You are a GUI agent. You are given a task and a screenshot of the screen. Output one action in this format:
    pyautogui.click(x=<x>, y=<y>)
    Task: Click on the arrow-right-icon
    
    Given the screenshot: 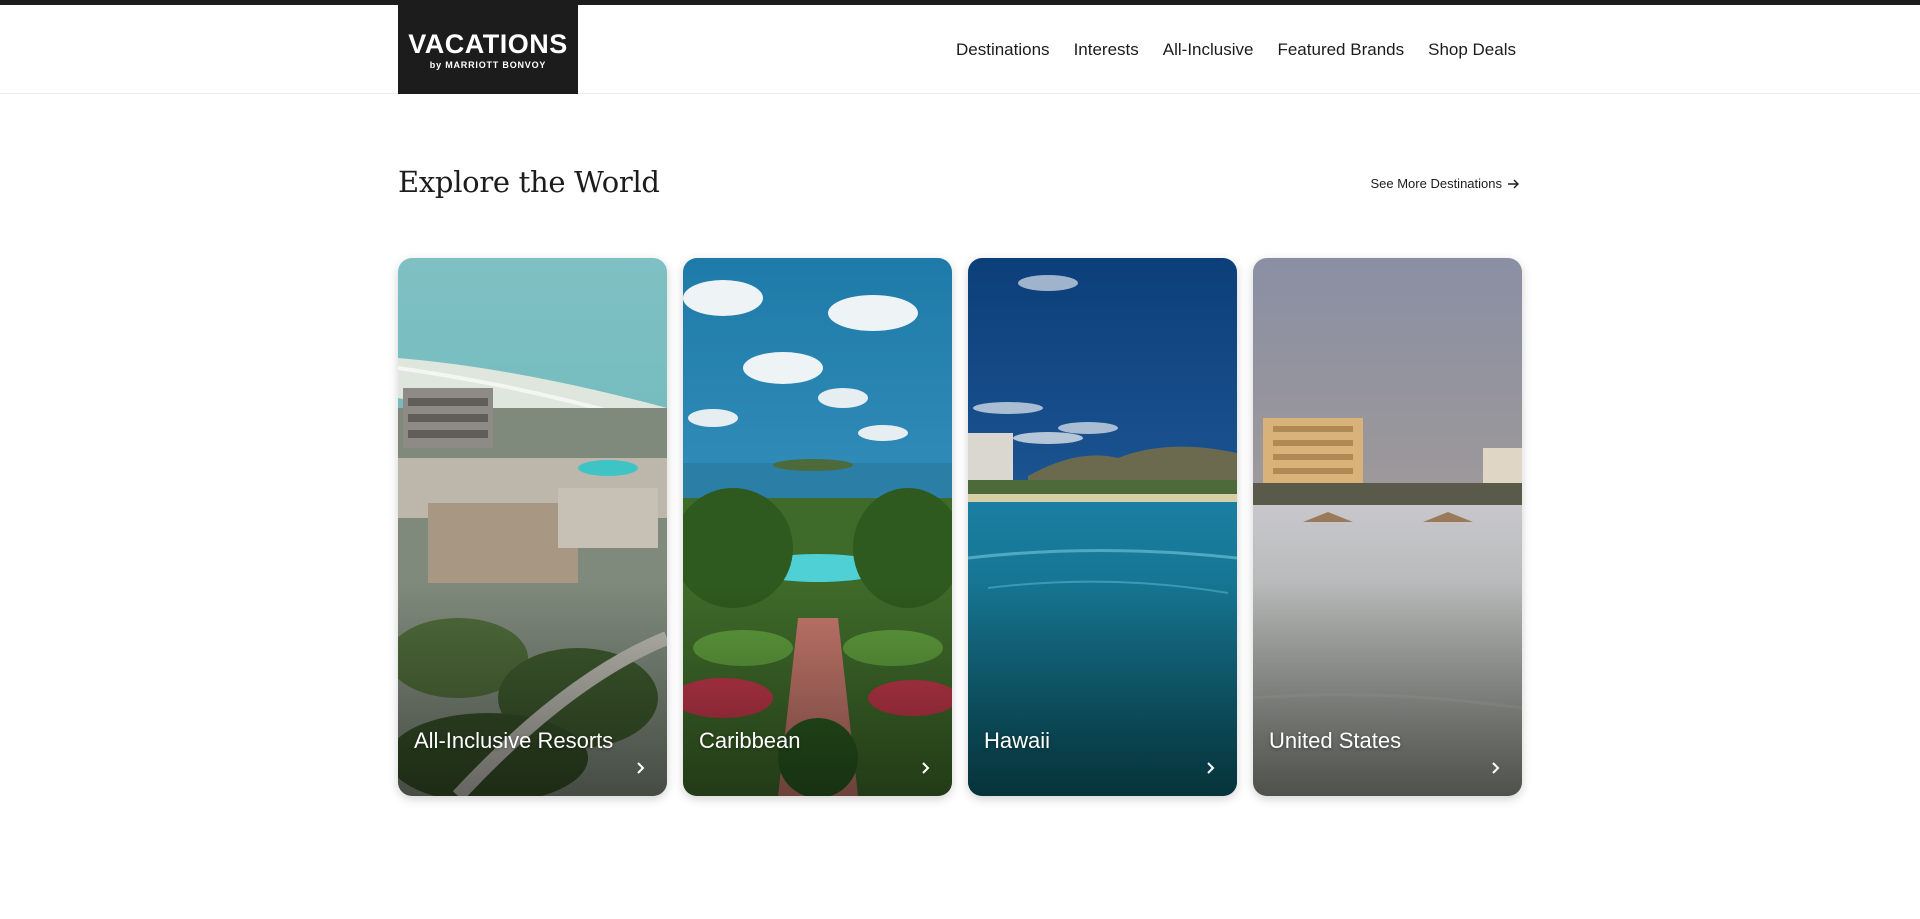 What is the action you would take?
    pyautogui.click(x=1513, y=183)
    